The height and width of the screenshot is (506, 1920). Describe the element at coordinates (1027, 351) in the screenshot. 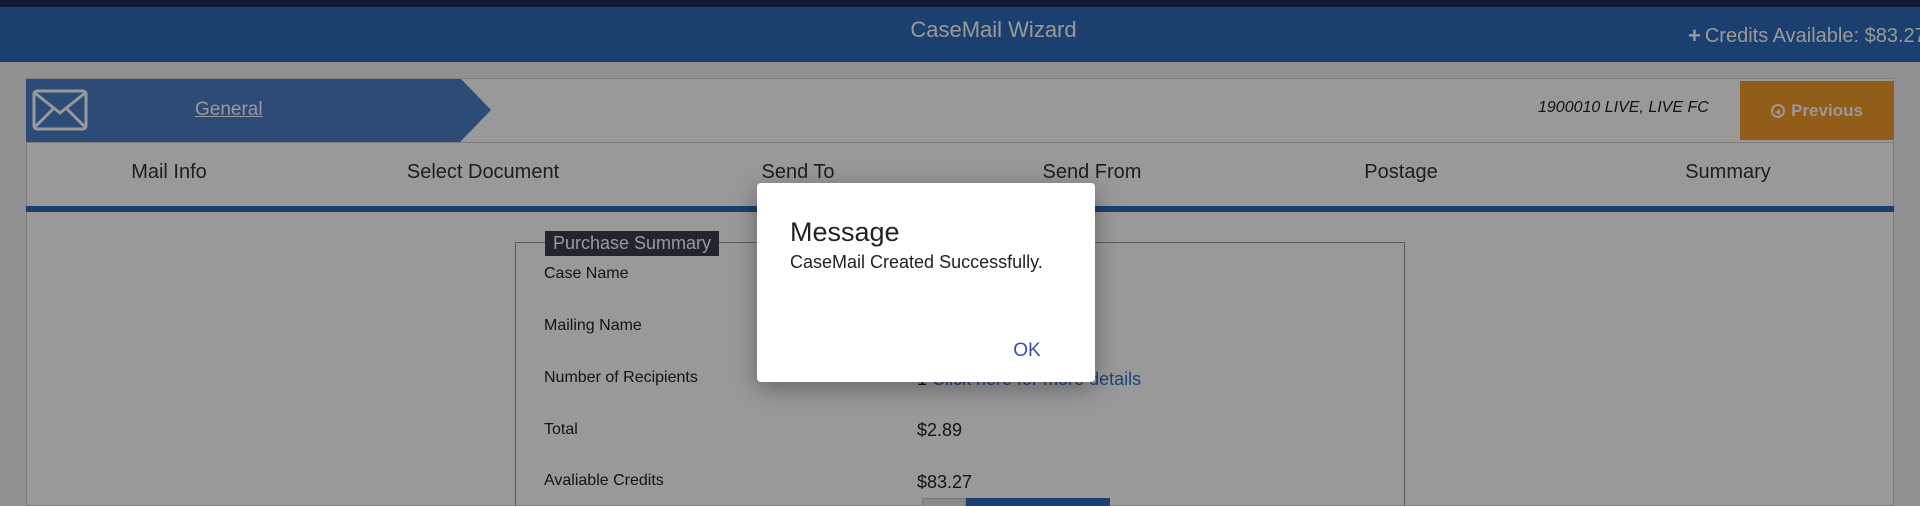

I see `ok-button: OK` at that location.